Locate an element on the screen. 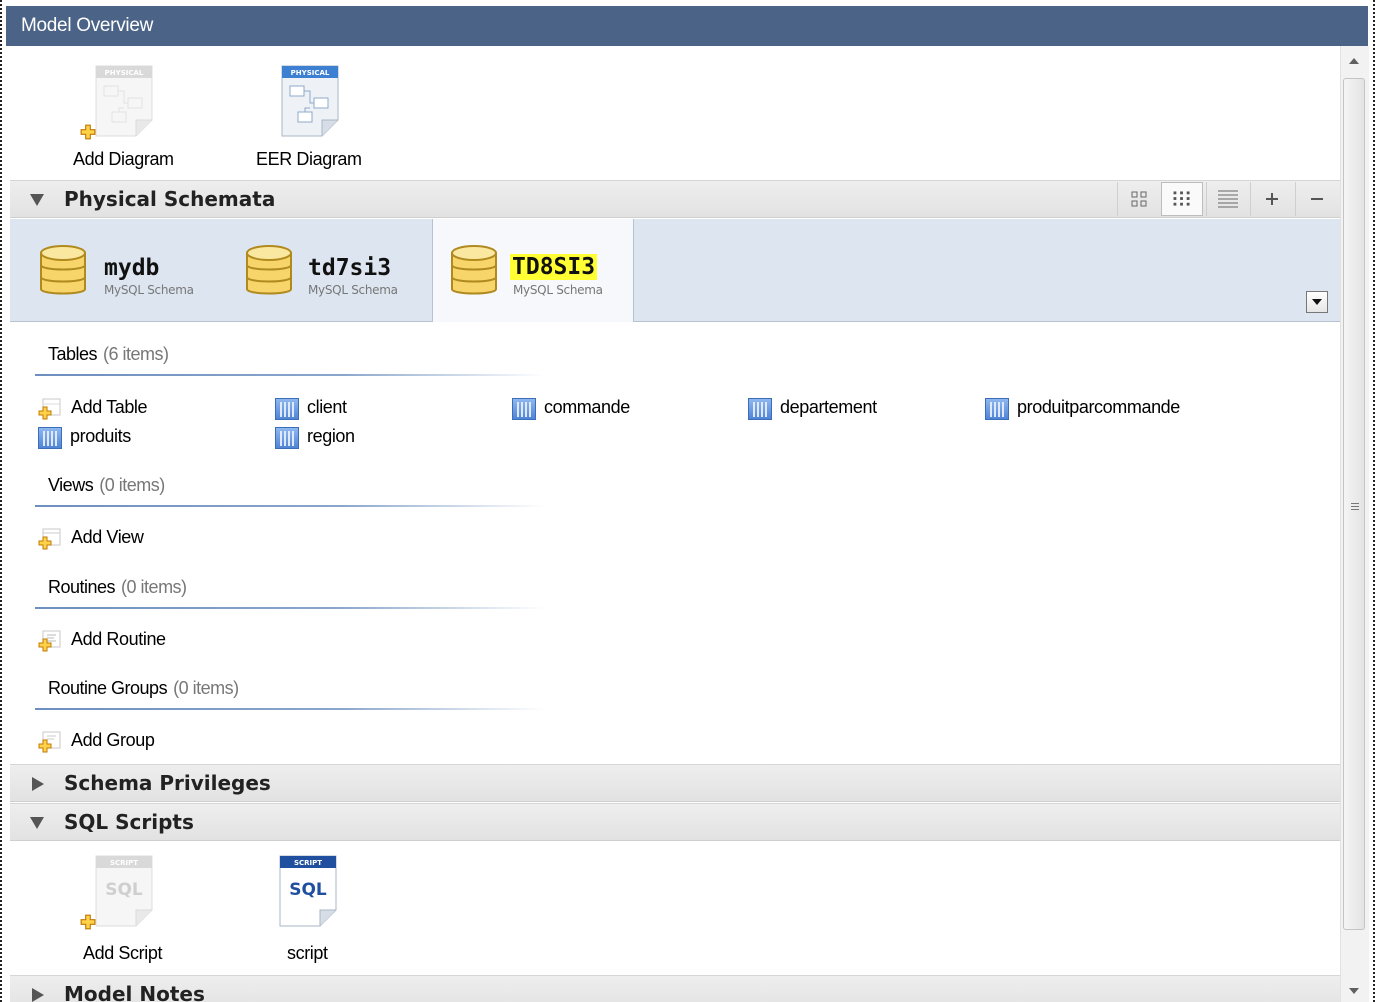 Image resolution: width=1375 pixels, height=1002 pixels. scrollbar-thumb is located at coordinates (1354, 504).